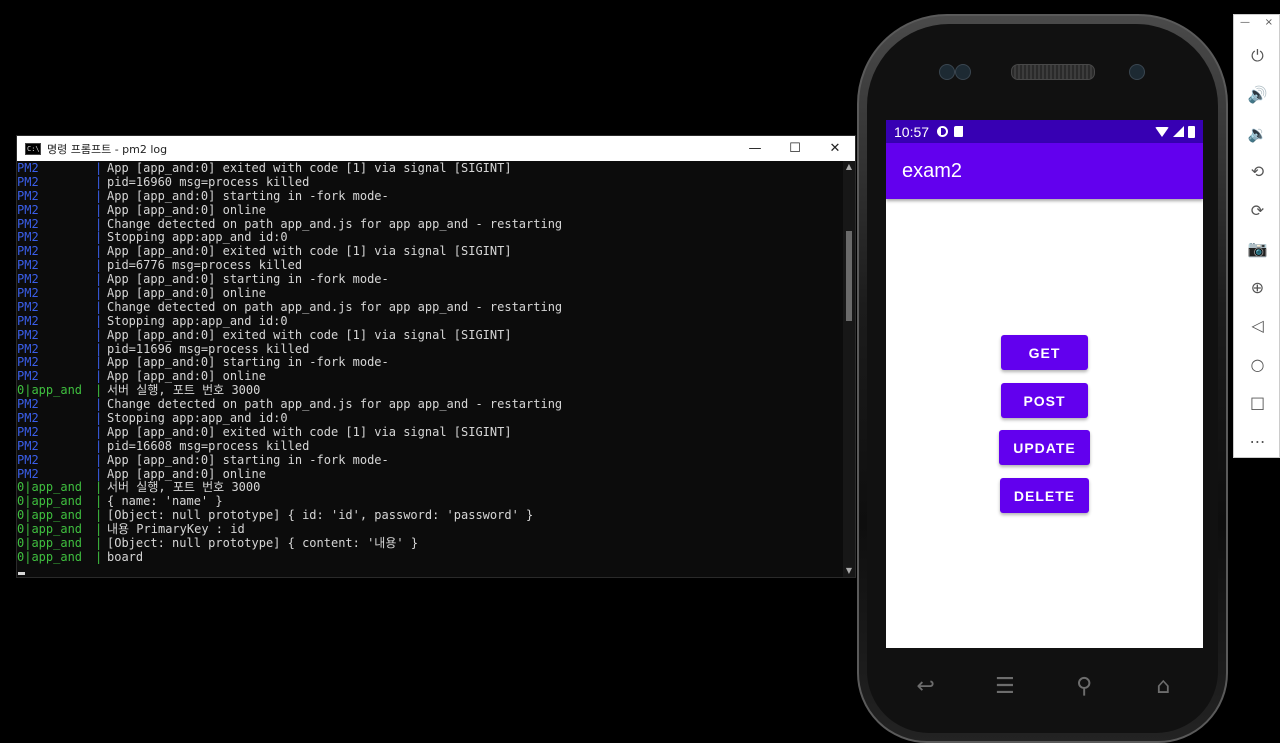 The image size is (1280, 743). I want to click on status-system-icons, so click(1175, 131).